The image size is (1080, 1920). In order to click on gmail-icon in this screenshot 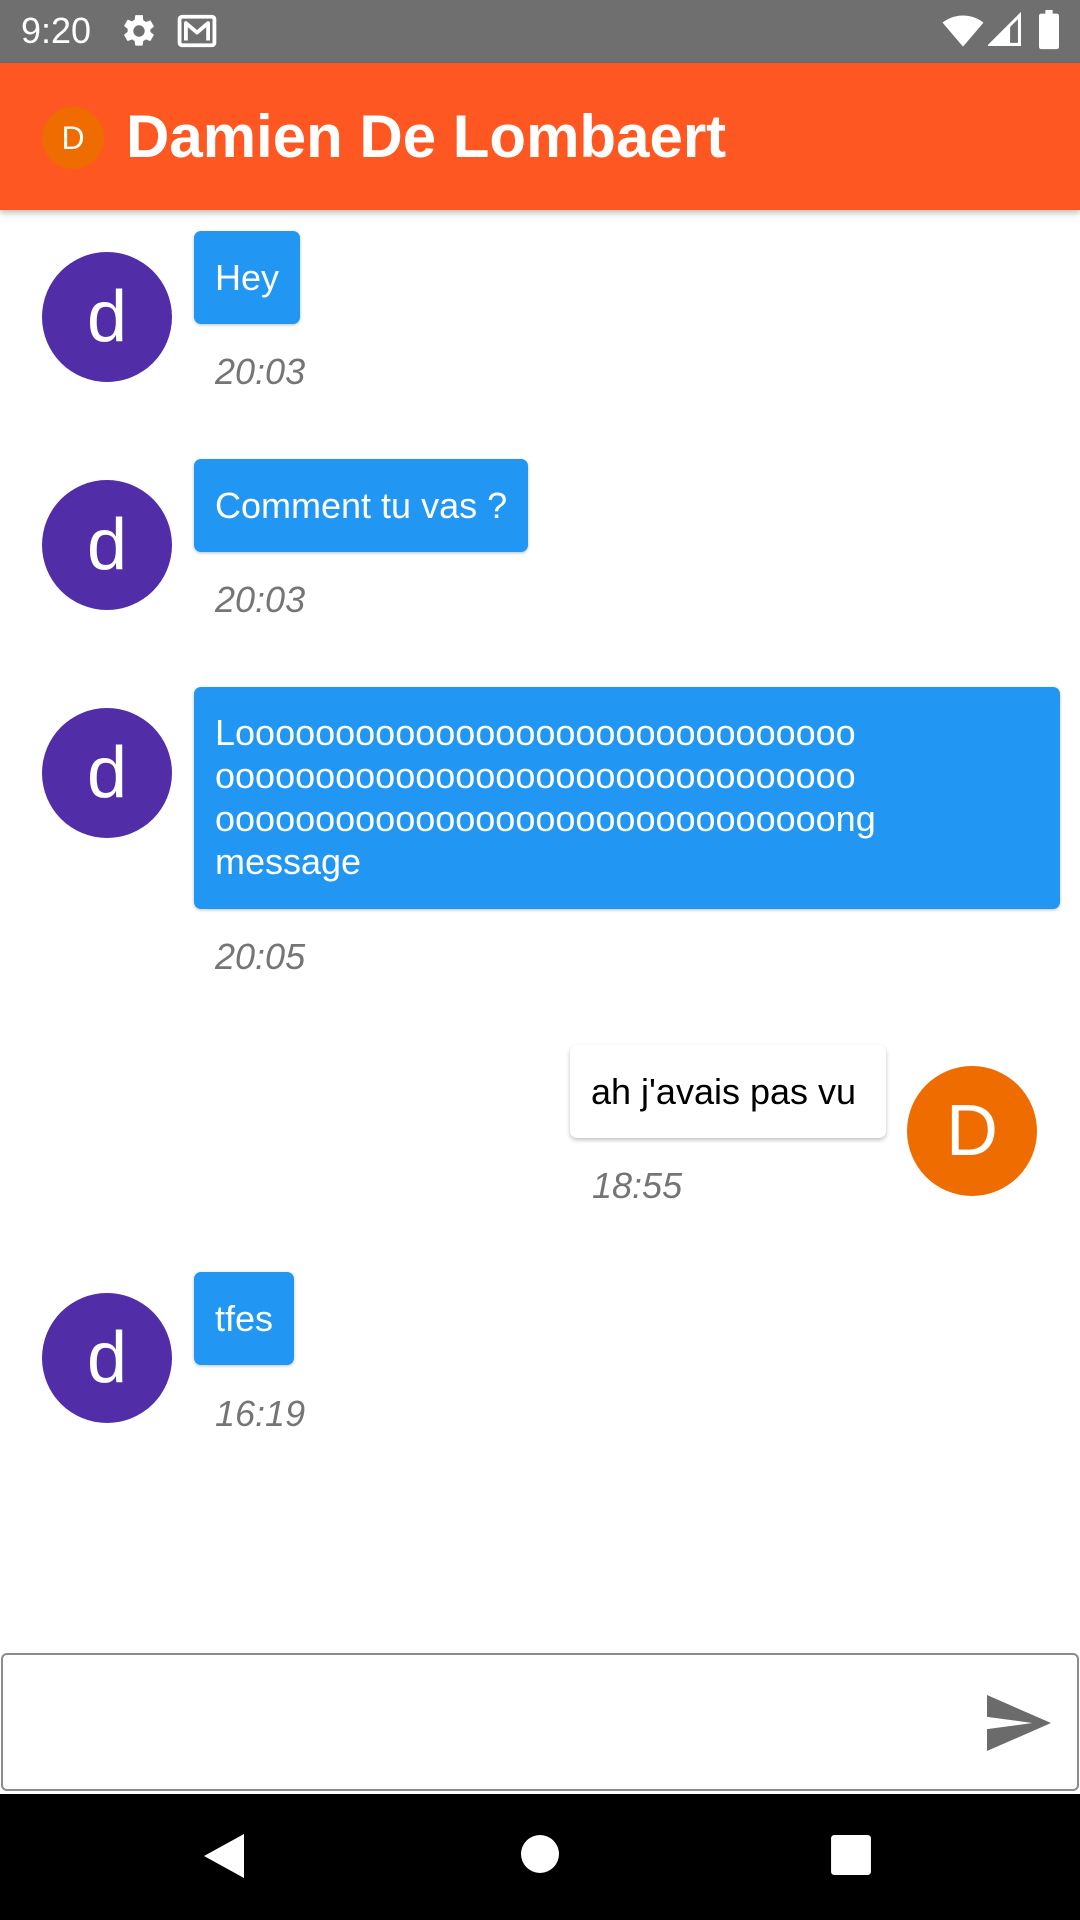, I will do `click(197, 31)`.